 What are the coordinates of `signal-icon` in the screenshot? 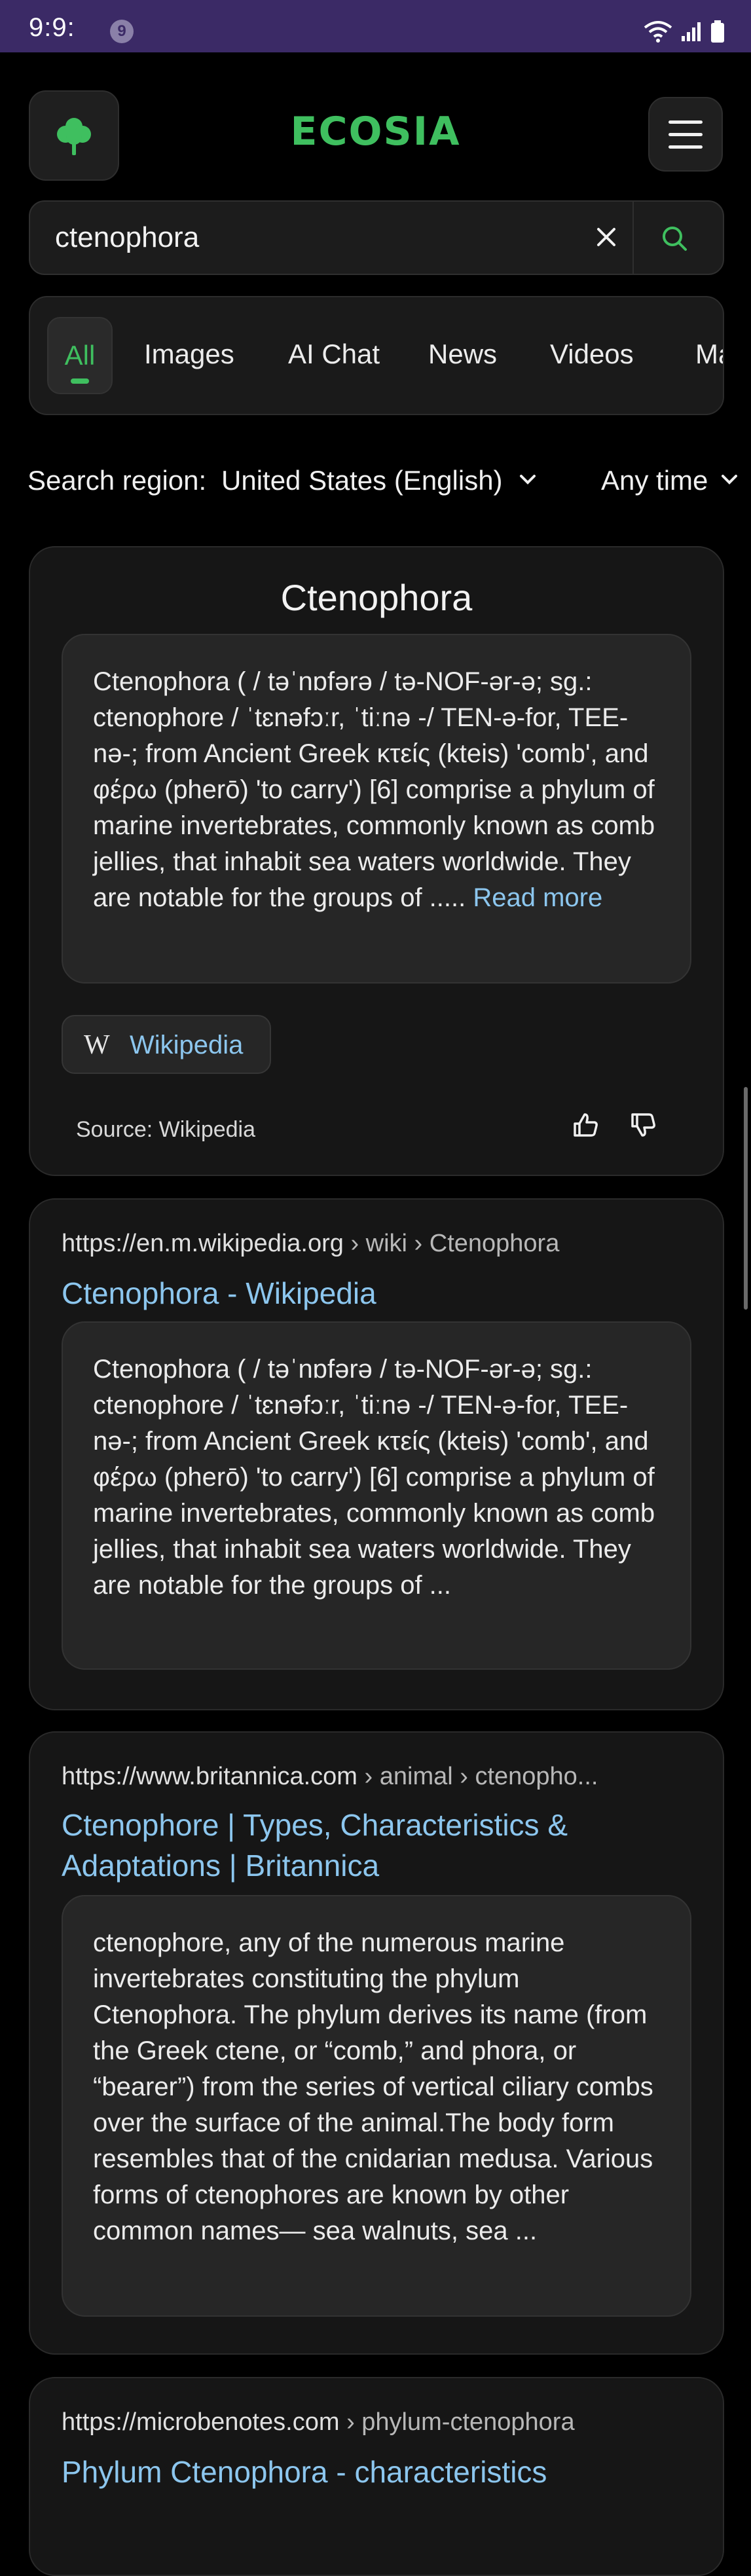 It's located at (691, 31).